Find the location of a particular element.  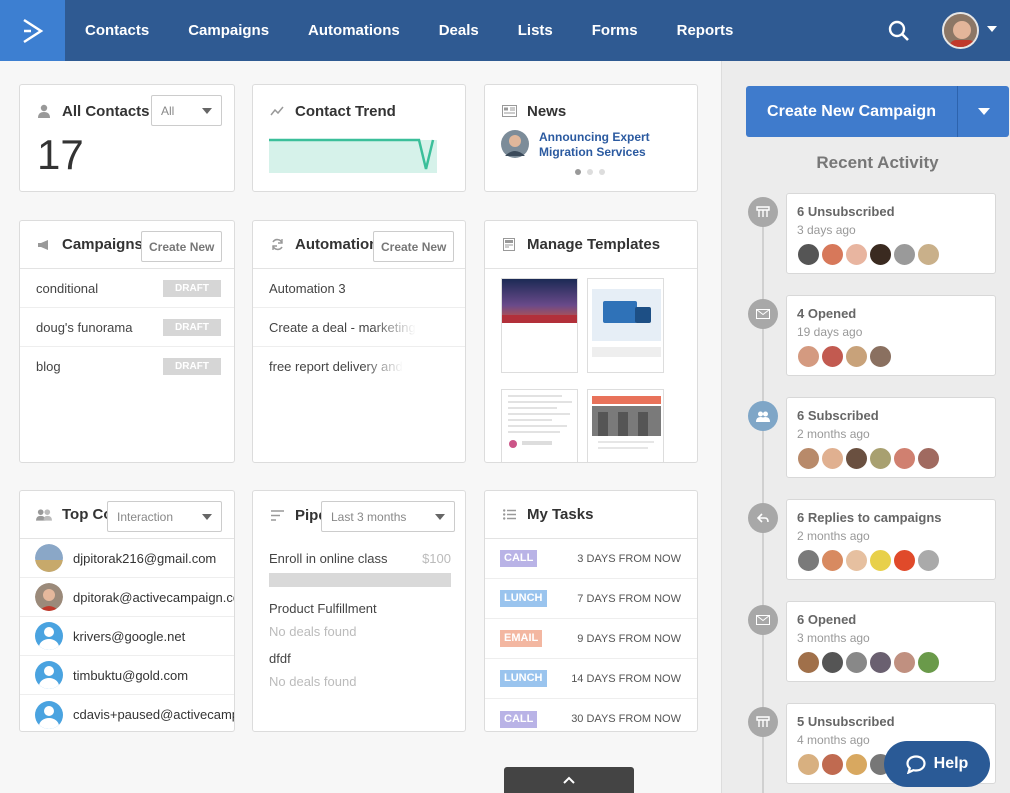

task-due: 9 DAYS FROM NOW is located at coordinates (629, 638).